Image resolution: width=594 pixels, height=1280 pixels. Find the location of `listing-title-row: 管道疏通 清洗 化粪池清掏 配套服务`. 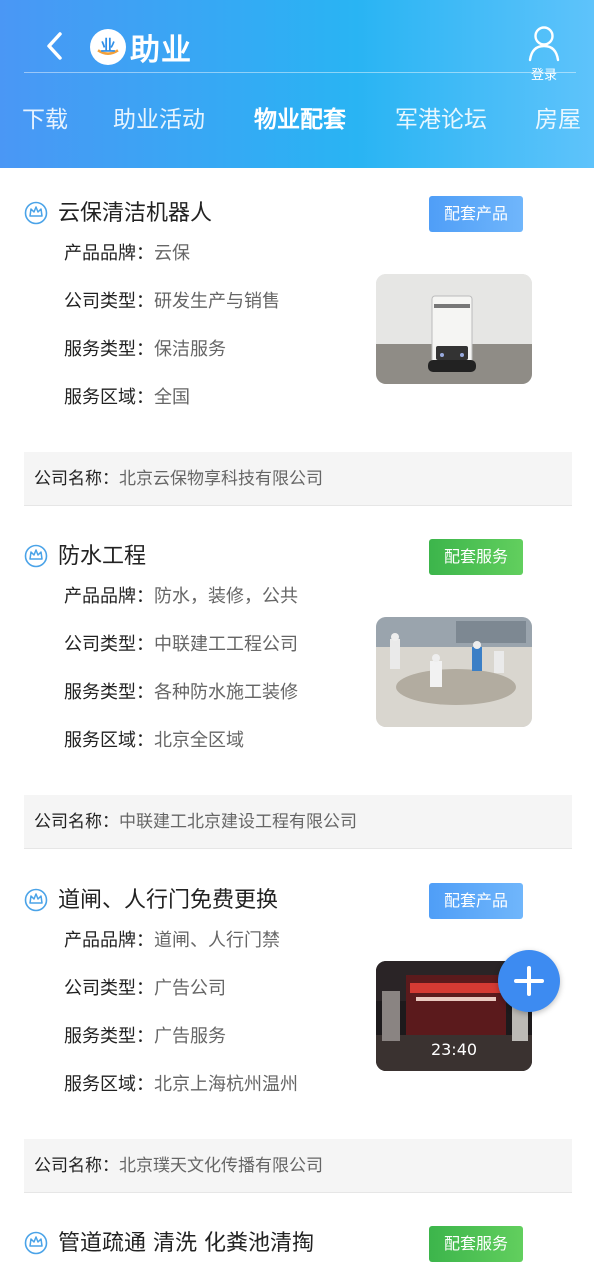

listing-title-row: 管道疏通 清洗 化粪池清掏 配套服务 is located at coordinates (298, 1244).